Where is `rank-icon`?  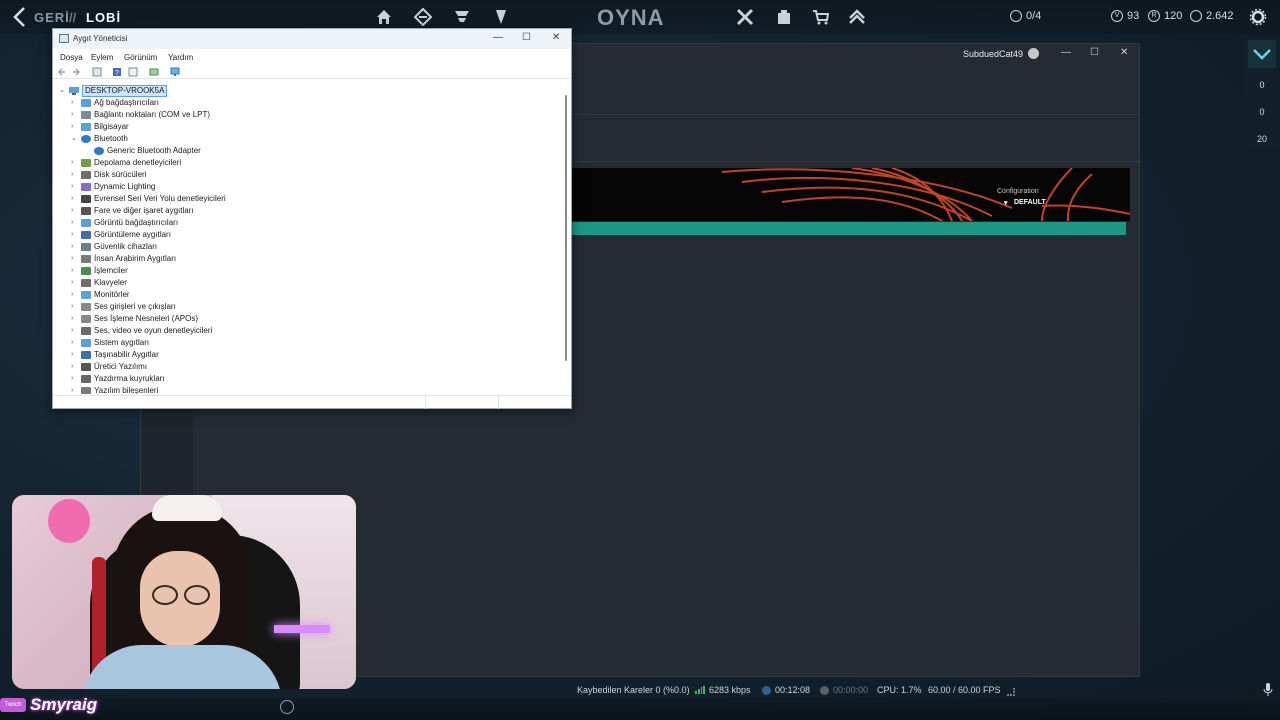 rank-icon is located at coordinates (857, 17).